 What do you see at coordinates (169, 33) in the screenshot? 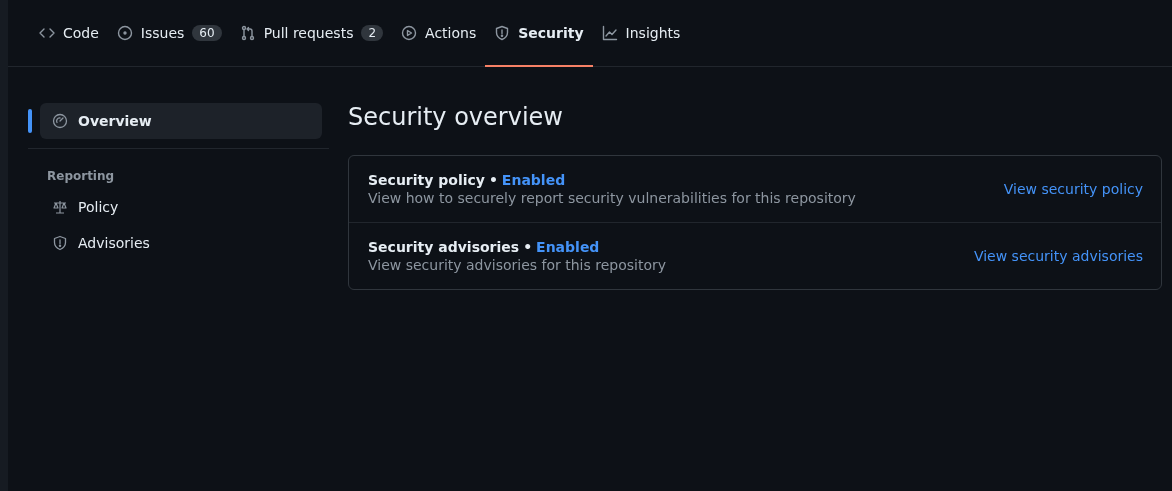
I see `nav-tab: Issues 60` at bounding box center [169, 33].